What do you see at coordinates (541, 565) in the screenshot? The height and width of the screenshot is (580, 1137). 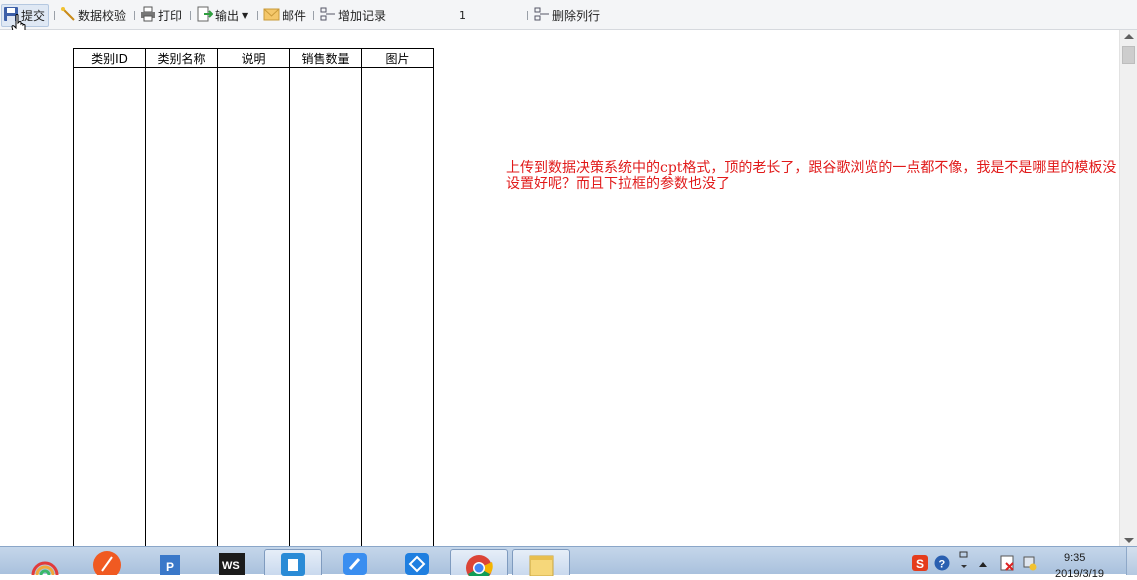 I see `app-folder-icon` at bounding box center [541, 565].